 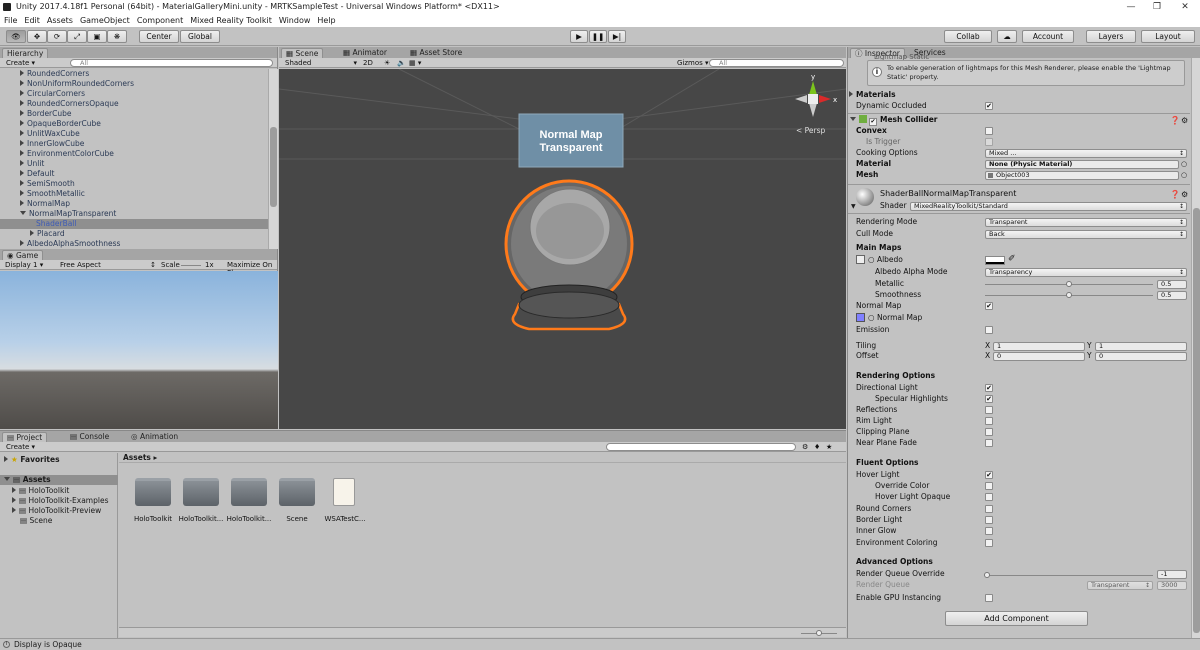 I want to click on tab-hierarchy: Hierarchy, so click(x=25, y=53).